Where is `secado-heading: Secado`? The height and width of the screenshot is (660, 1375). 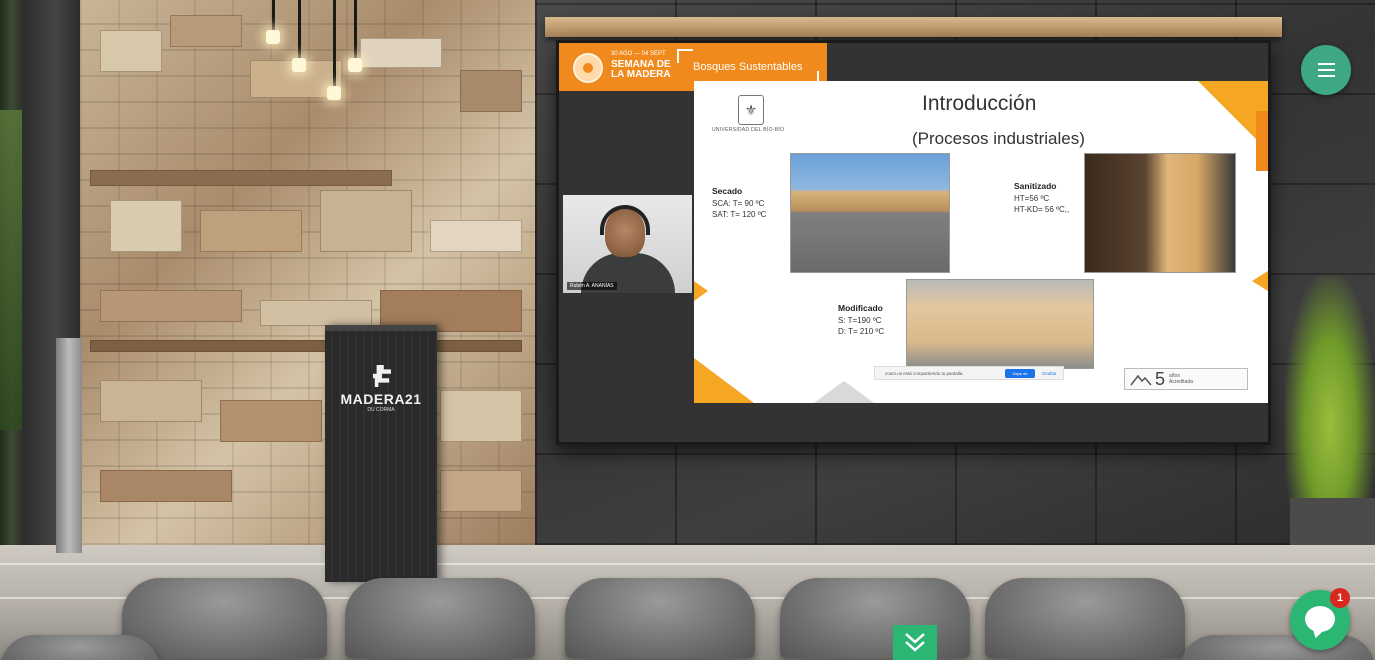 secado-heading: Secado is located at coordinates (727, 191).